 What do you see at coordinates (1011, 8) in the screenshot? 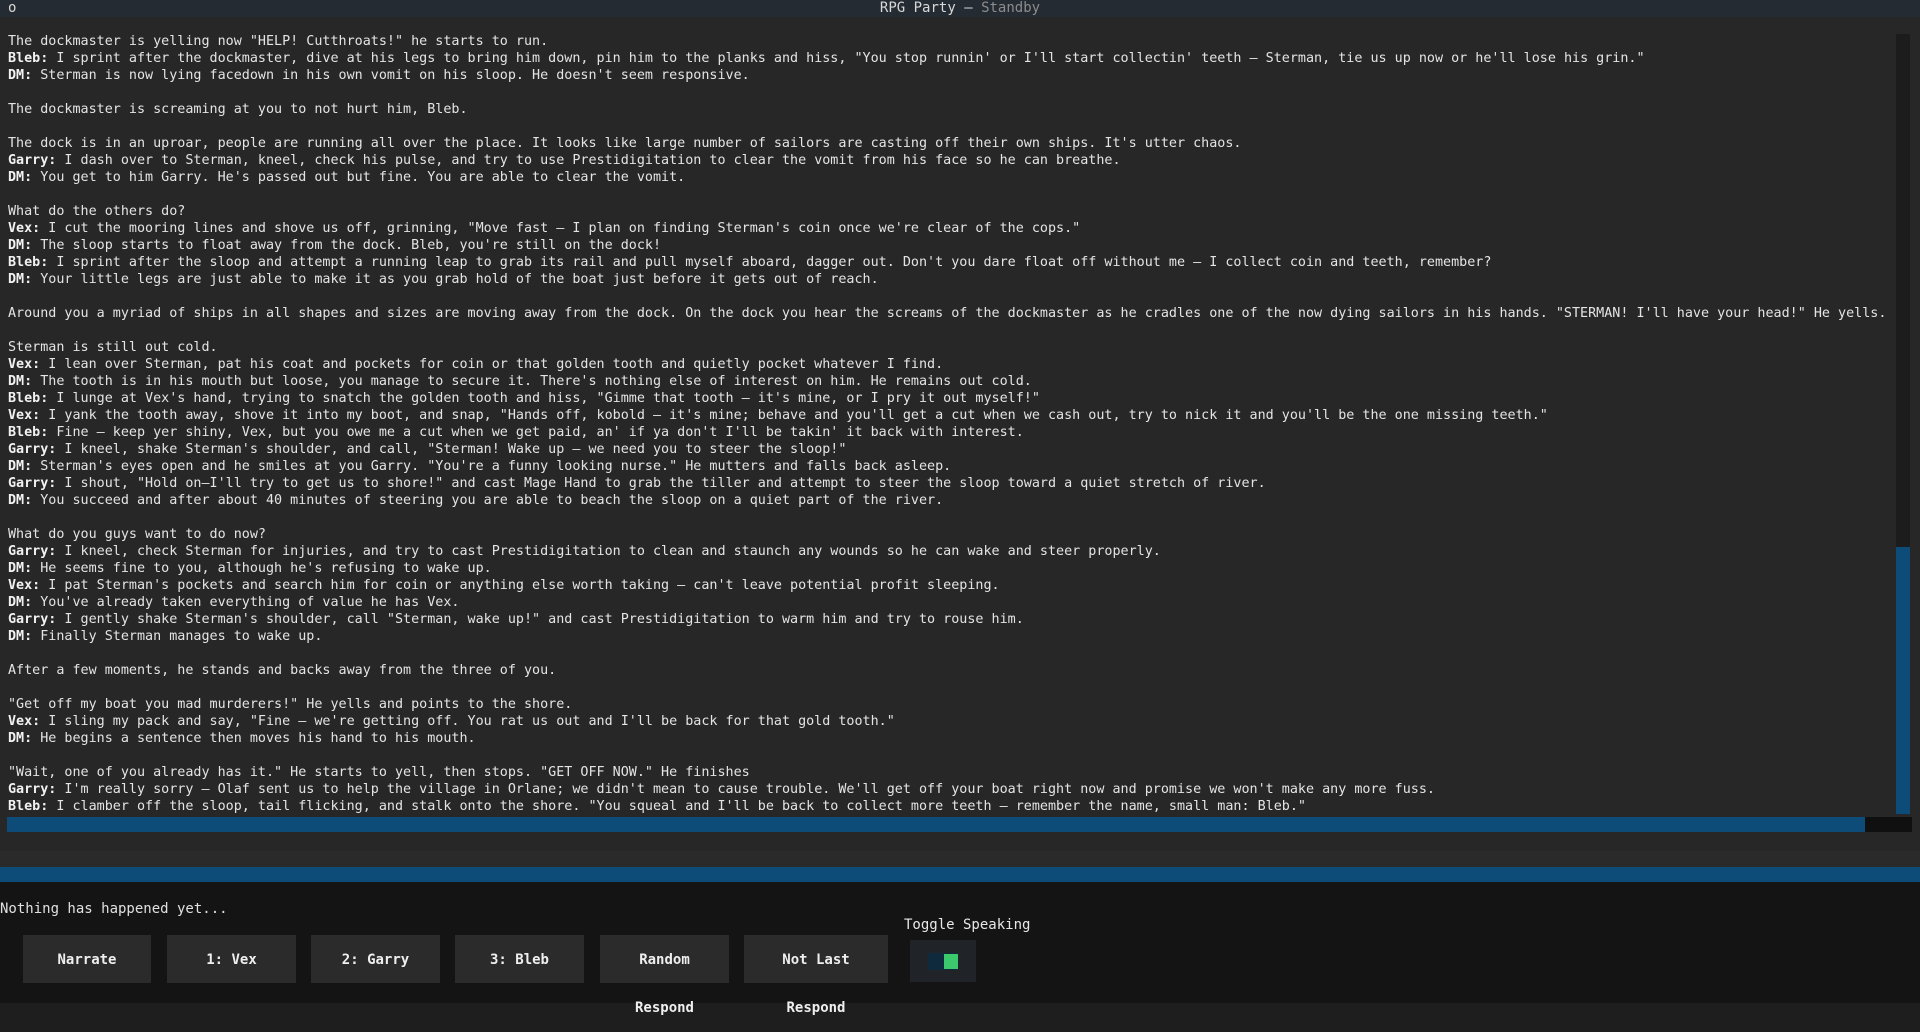
I see `window-state: Standby` at bounding box center [1011, 8].